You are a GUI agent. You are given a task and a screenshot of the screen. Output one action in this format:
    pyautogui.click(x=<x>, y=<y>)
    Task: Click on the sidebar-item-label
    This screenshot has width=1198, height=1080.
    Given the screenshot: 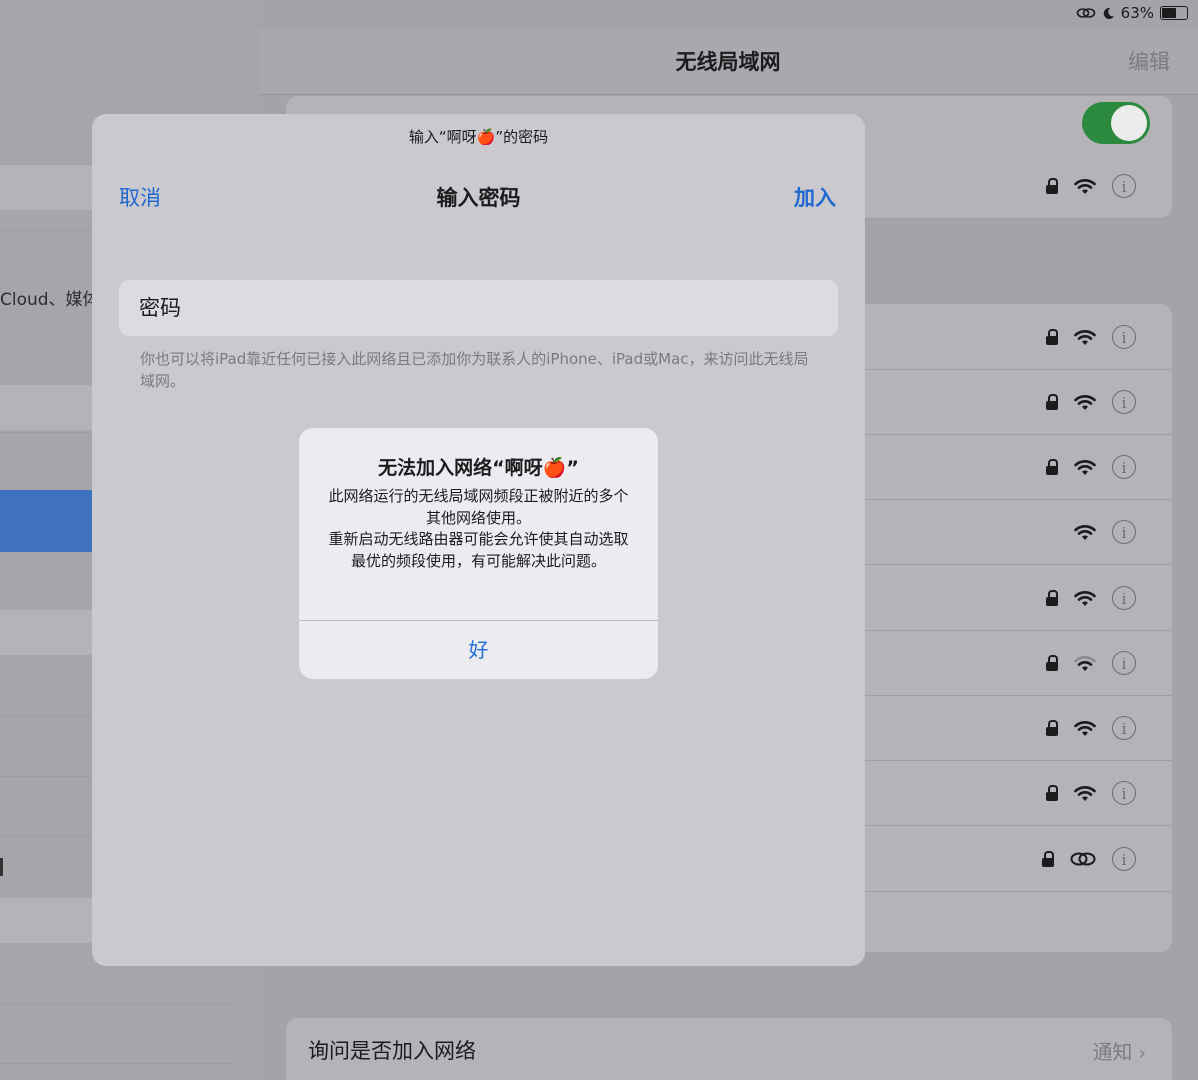 What is the action you would take?
    pyautogui.click(x=1, y=867)
    